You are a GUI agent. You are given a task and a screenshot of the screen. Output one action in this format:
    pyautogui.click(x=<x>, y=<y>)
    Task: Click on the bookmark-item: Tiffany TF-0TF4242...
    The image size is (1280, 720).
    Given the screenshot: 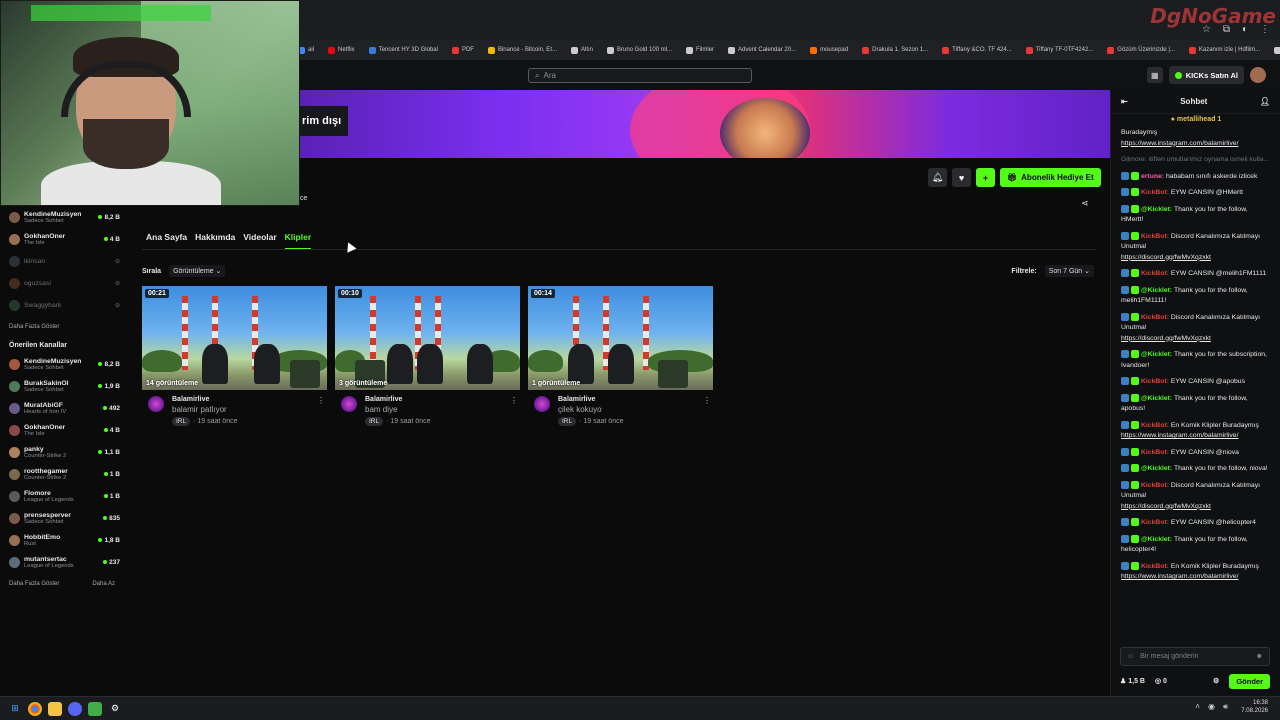 What is the action you would take?
    pyautogui.click(x=1059, y=50)
    